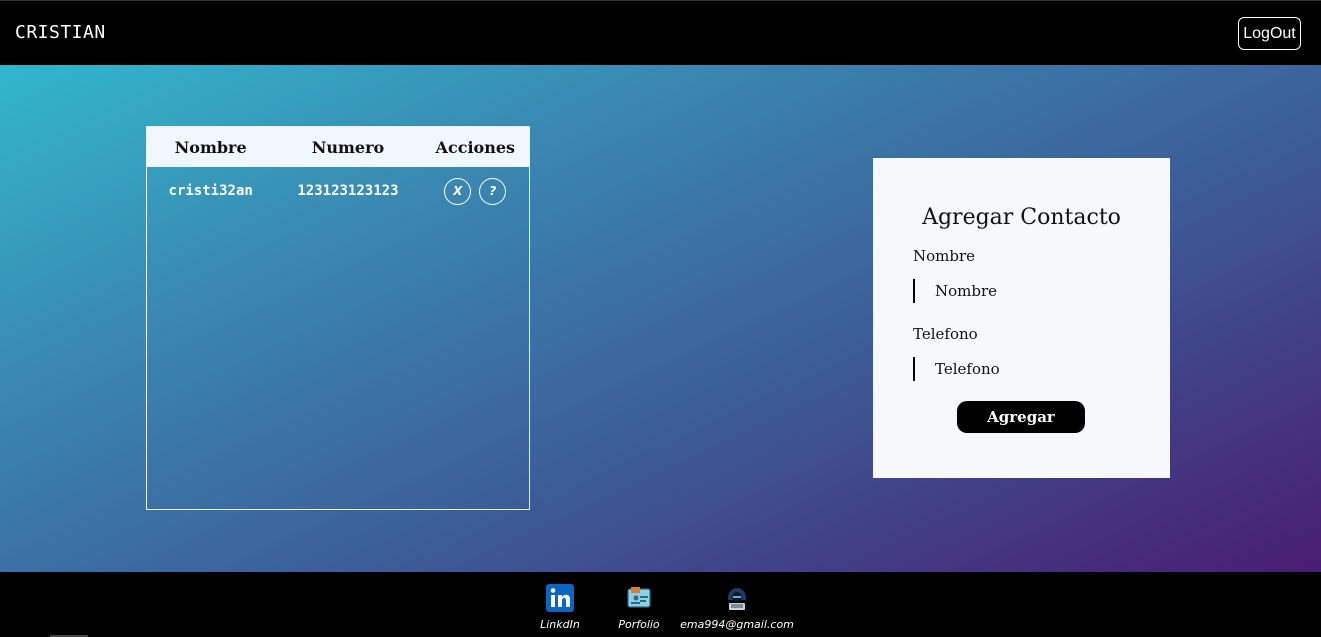 The height and width of the screenshot is (637, 1321). What do you see at coordinates (737, 599) in the screenshot?
I see `hacker-avatar-icon` at bounding box center [737, 599].